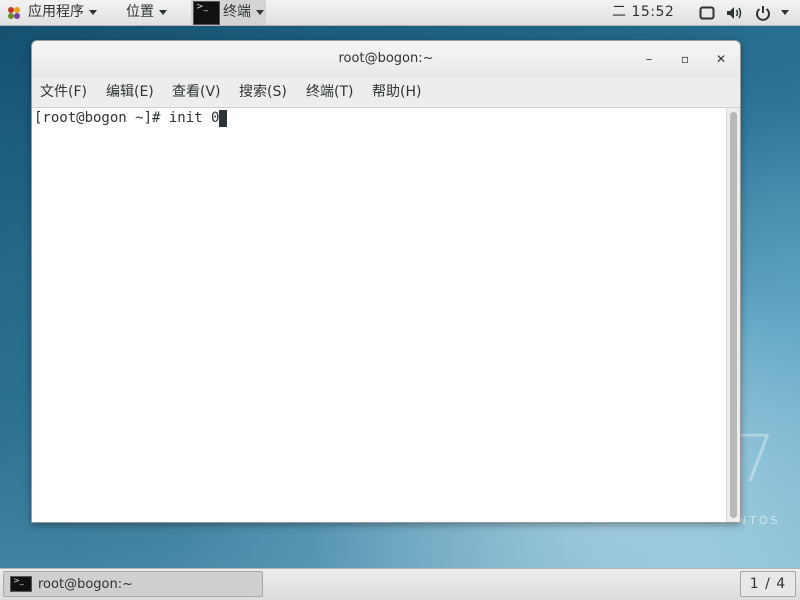 The image size is (800, 600). I want to click on menu-view: 查看(V), so click(196, 92).